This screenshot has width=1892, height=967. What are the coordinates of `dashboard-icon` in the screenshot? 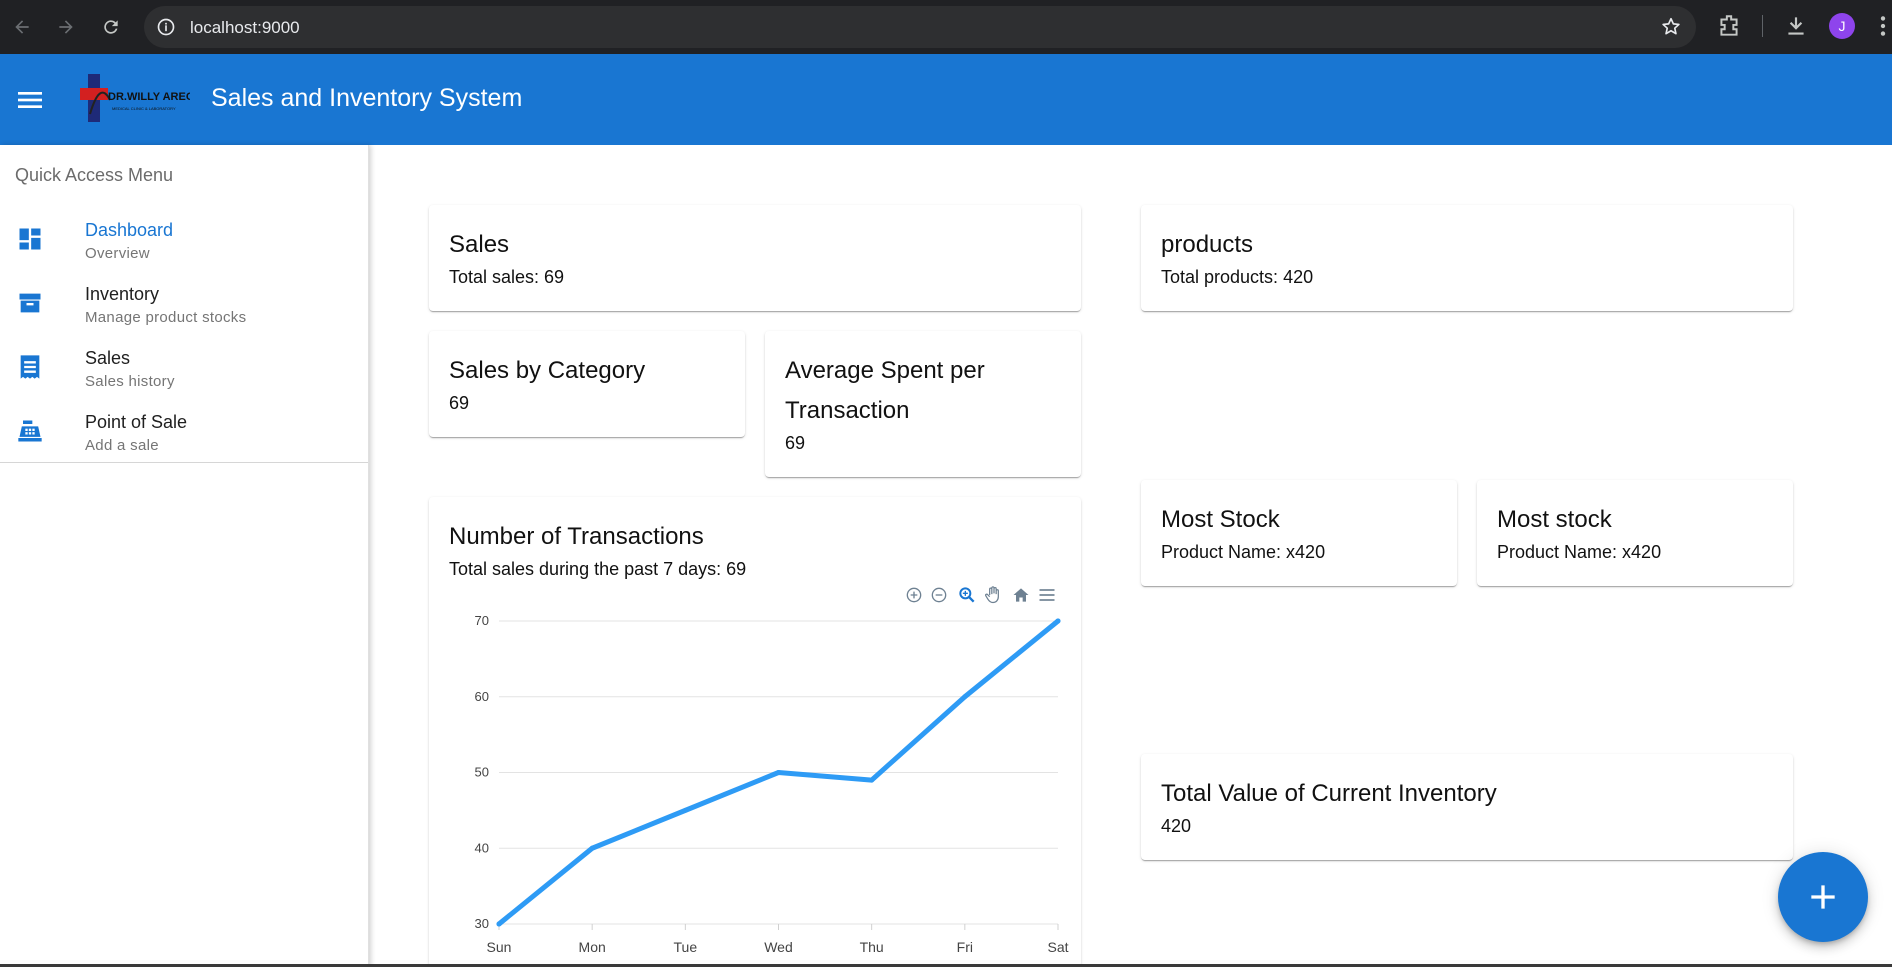 It's located at (30, 239).